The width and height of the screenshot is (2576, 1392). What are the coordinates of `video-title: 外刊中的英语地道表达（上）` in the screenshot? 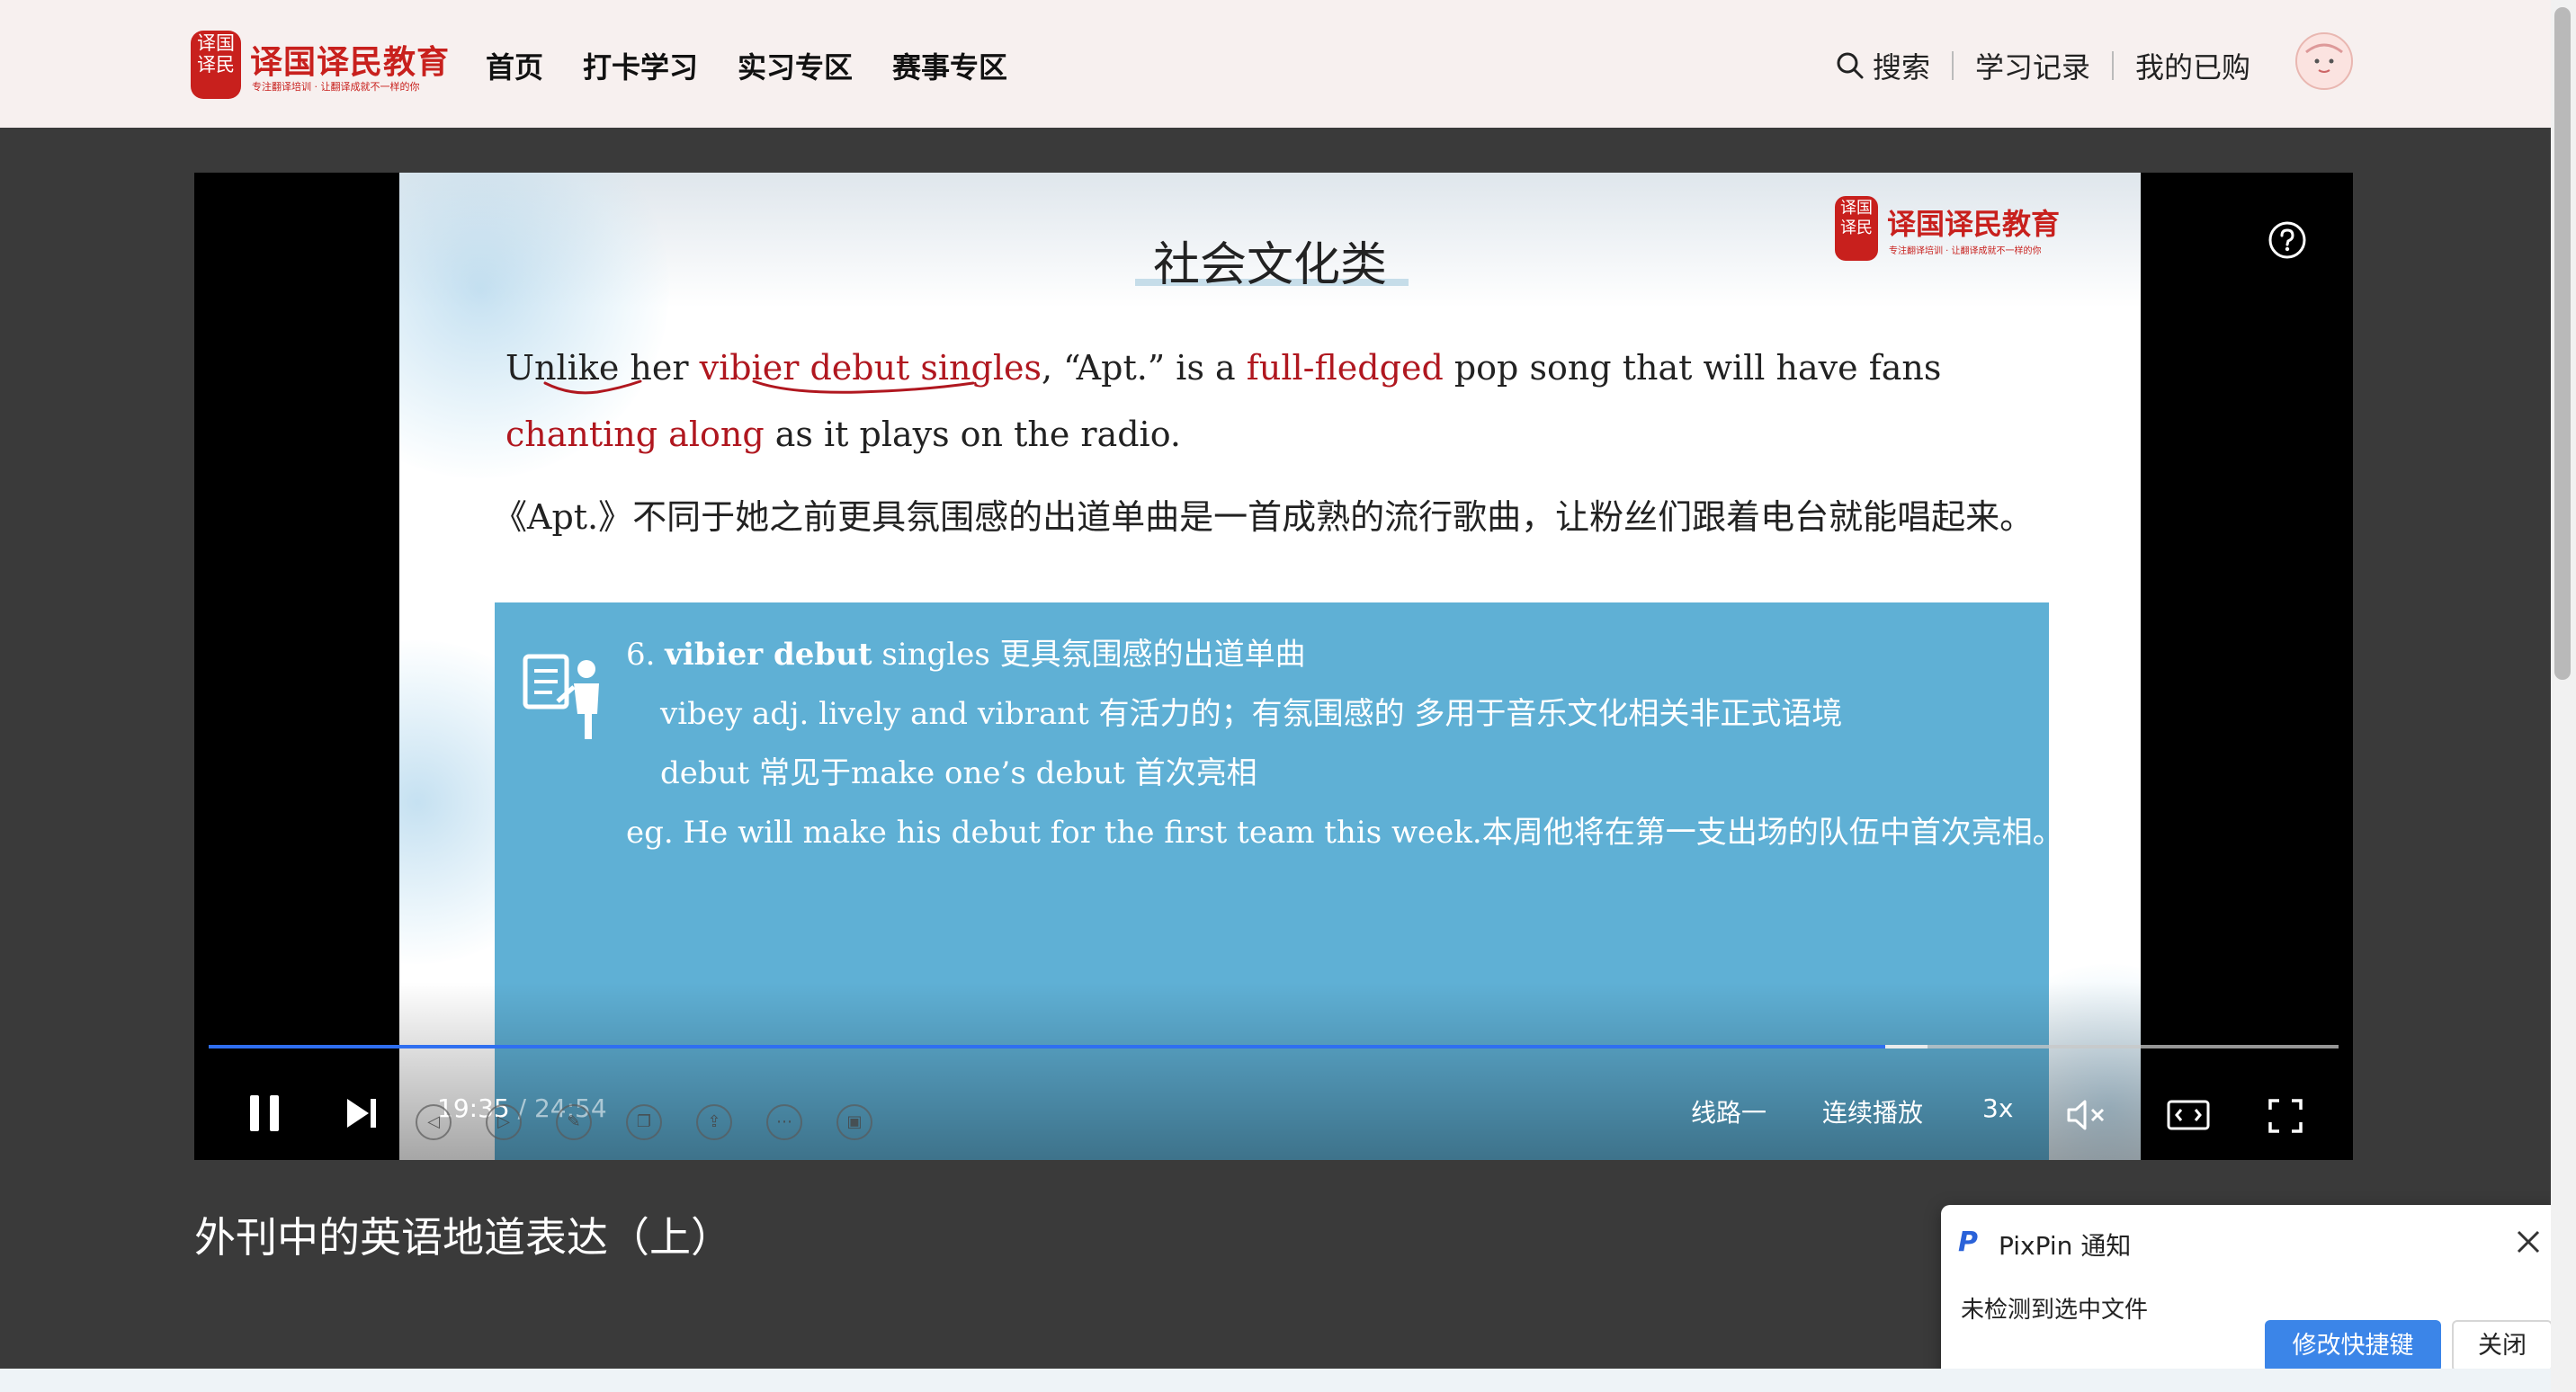 It's located at (463, 1237).